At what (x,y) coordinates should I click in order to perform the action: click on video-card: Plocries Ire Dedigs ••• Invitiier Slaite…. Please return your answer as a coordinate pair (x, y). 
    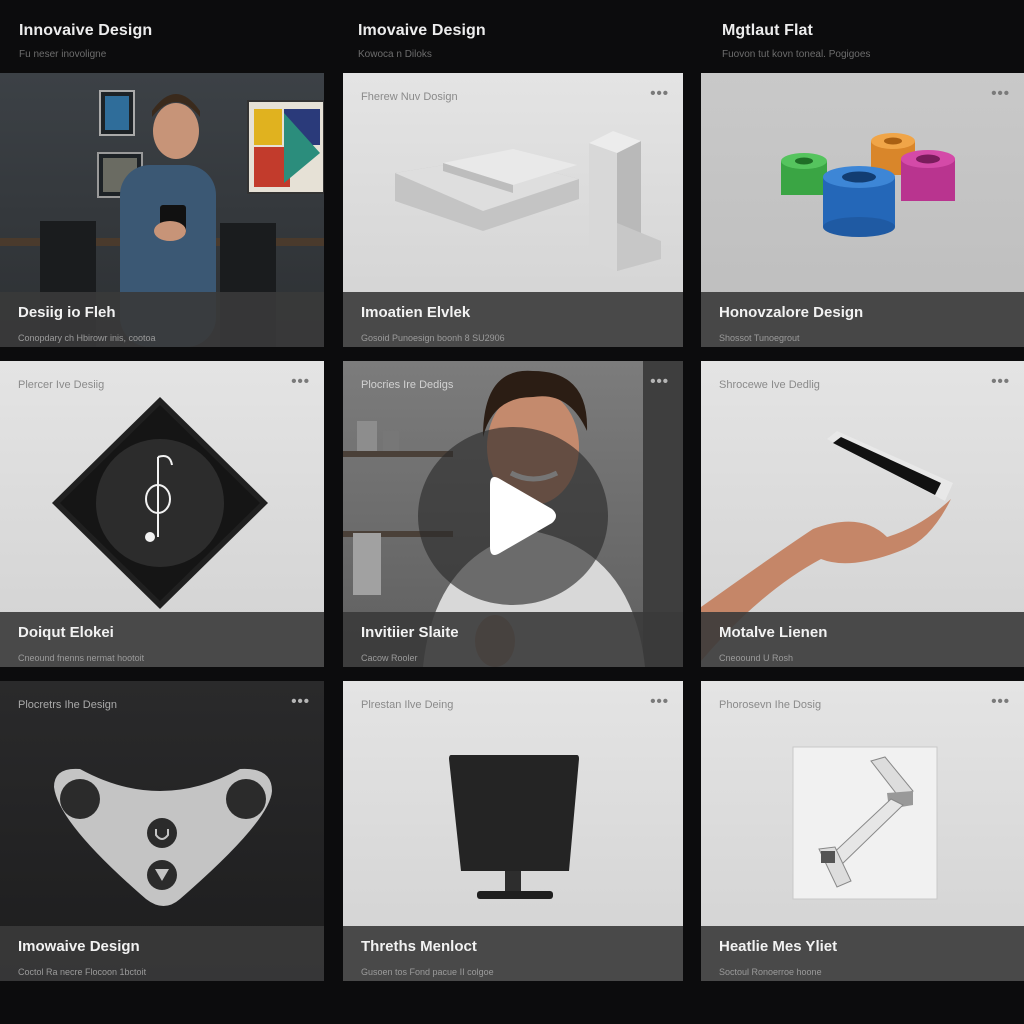
    Looking at the image, I should click on (513, 514).